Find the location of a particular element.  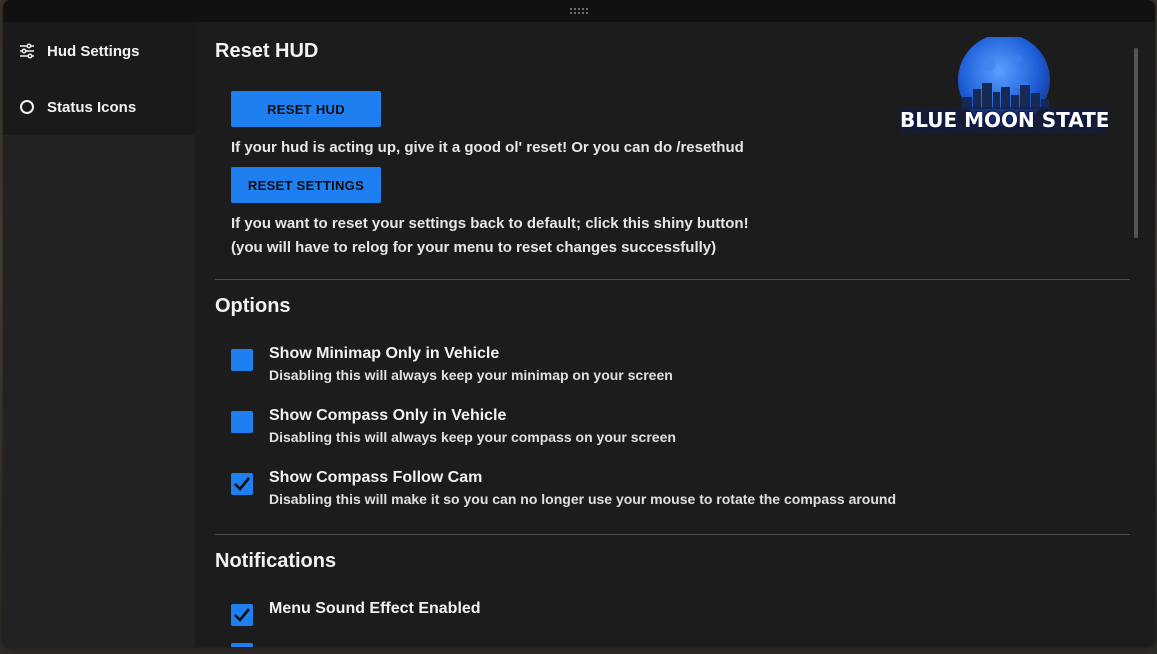

sidebar-item-hud-settings: Hud Settings is located at coordinates (99, 51).